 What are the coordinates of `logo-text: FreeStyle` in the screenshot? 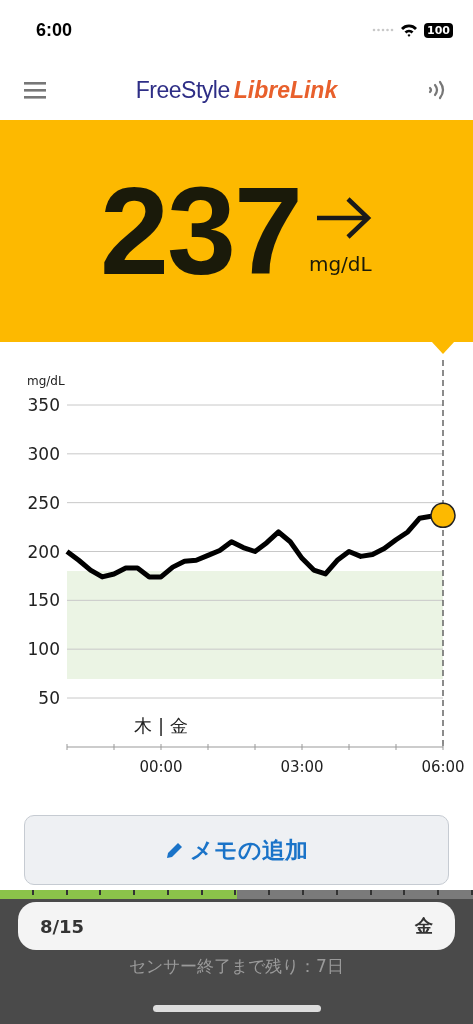 It's located at (182, 90).